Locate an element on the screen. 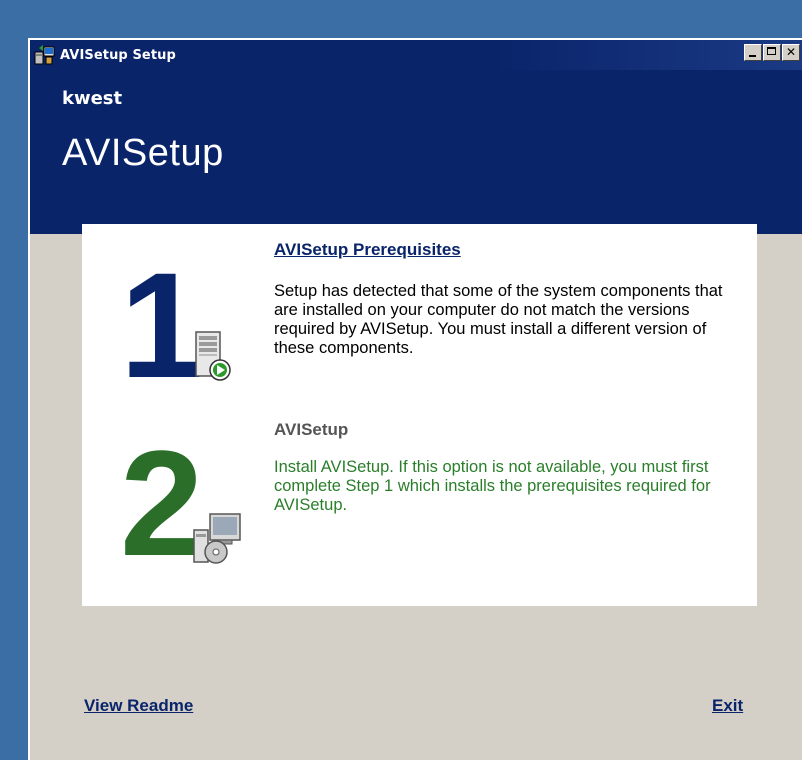 This screenshot has height=760, width=802. product-name: AVISetup is located at coordinates (143, 153).